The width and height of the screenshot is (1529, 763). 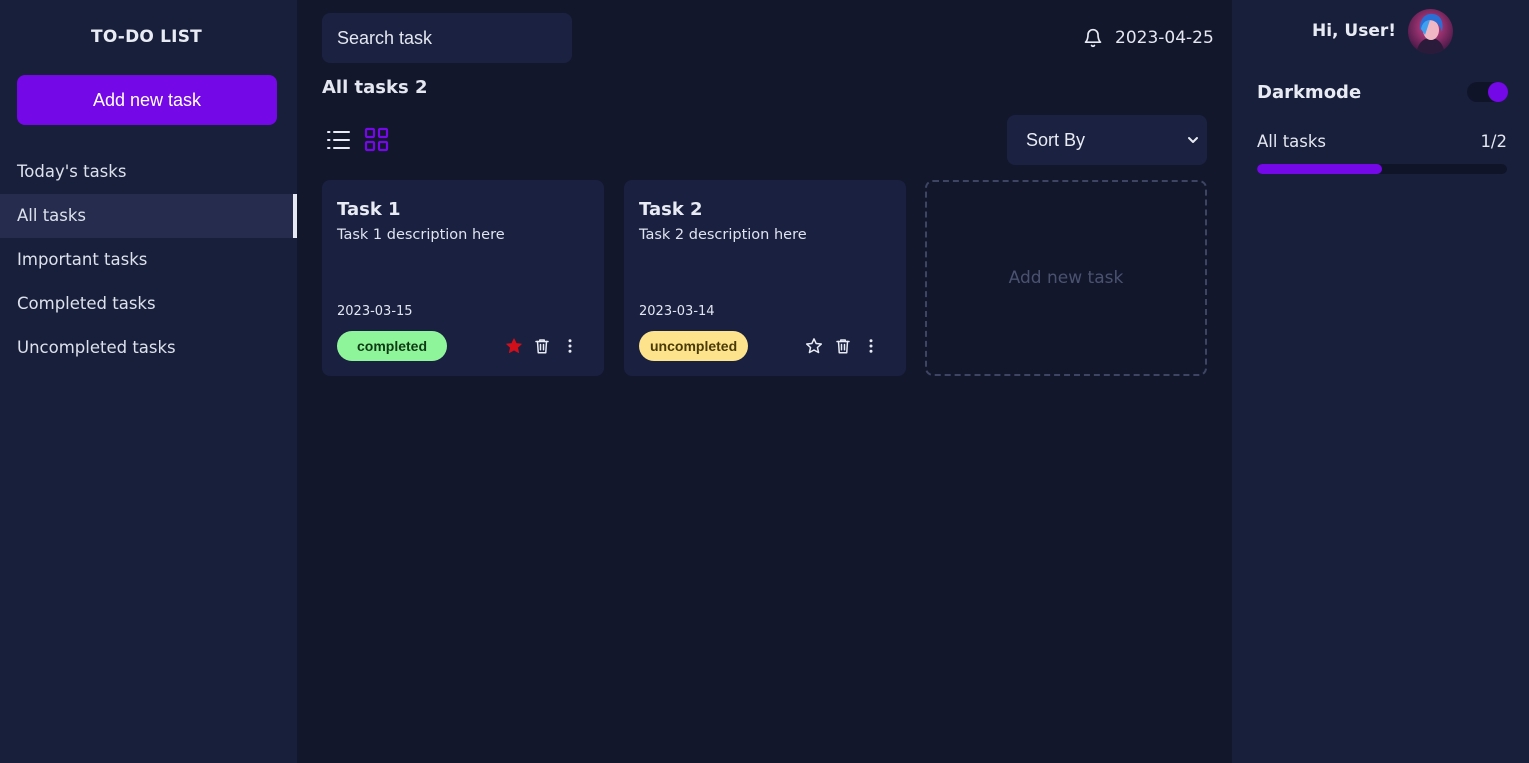 I want to click on darkmode-toggle, so click(x=1487, y=92).